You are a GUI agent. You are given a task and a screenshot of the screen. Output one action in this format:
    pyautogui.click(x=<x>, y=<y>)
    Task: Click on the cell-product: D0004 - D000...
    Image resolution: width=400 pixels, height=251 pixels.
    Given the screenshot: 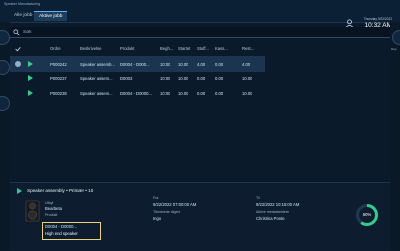 What is the action you would take?
    pyautogui.click(x=135, y=64)
    